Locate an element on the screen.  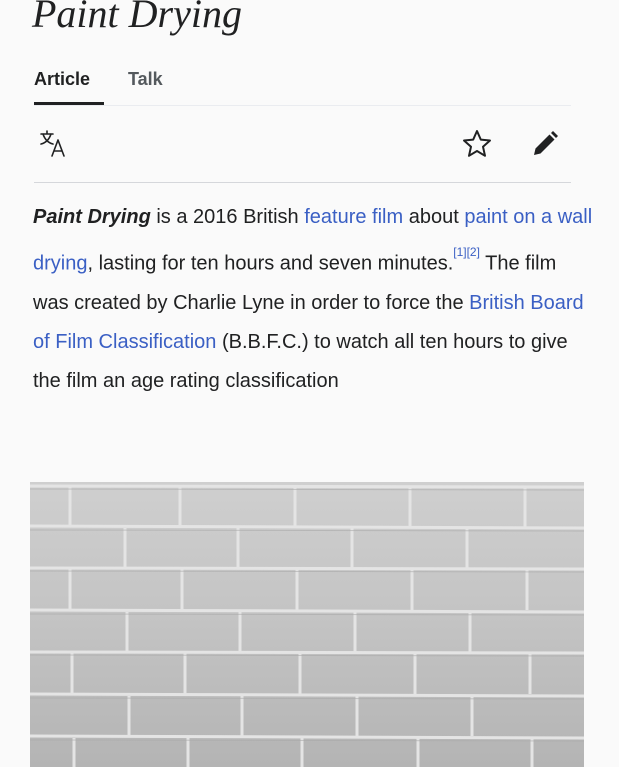
tab-talk: Talk is located at coordinates (145, 79).